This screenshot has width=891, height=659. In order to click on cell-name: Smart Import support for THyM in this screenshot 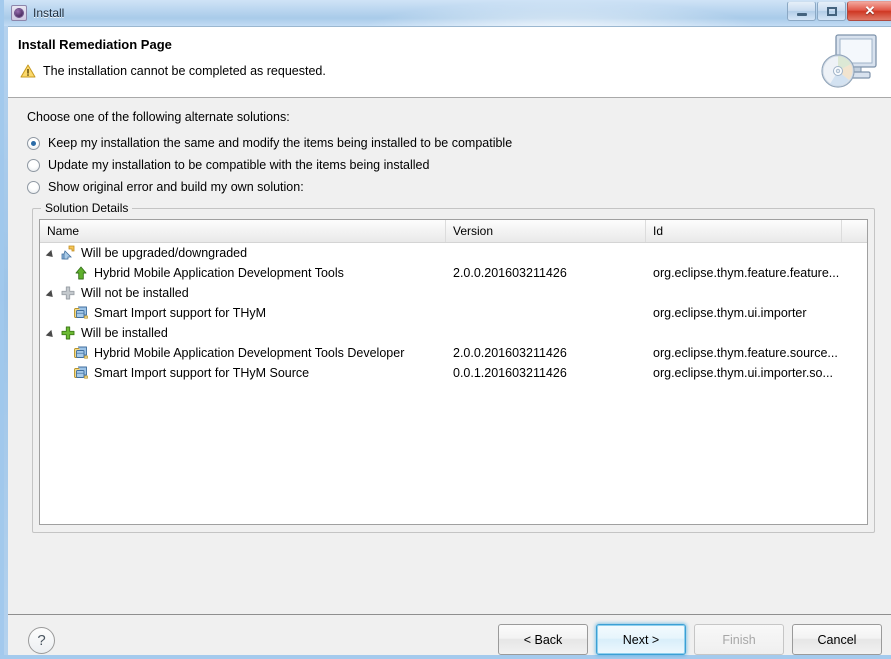, I will do `click(243, 313)`.